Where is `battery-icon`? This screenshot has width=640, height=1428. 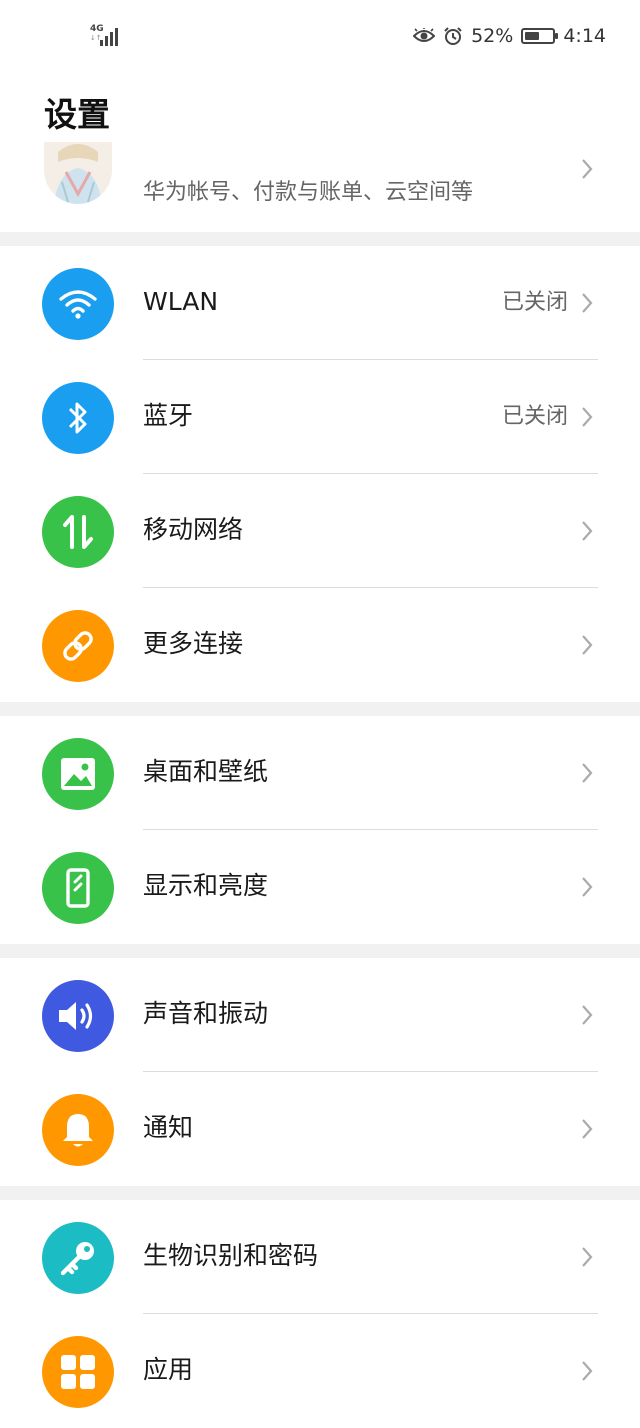
battery-icon is located at coordinates (540, 36).